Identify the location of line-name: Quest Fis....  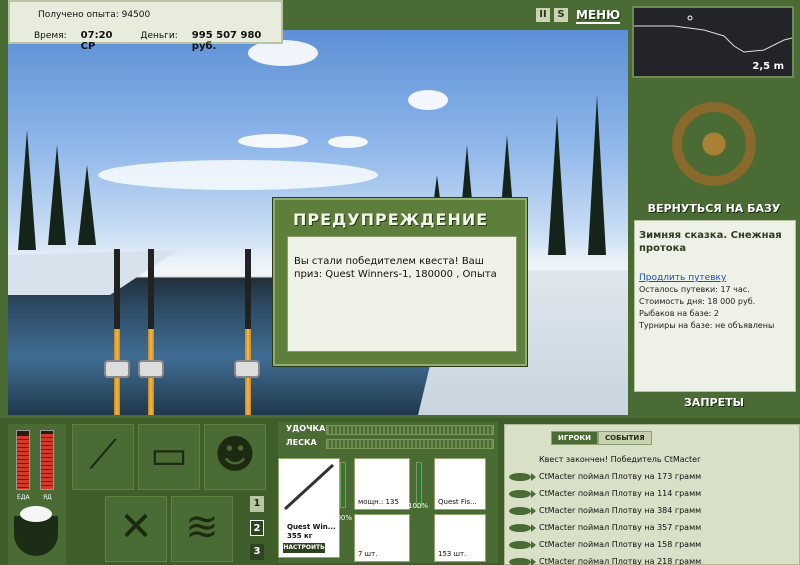
(457, 502).